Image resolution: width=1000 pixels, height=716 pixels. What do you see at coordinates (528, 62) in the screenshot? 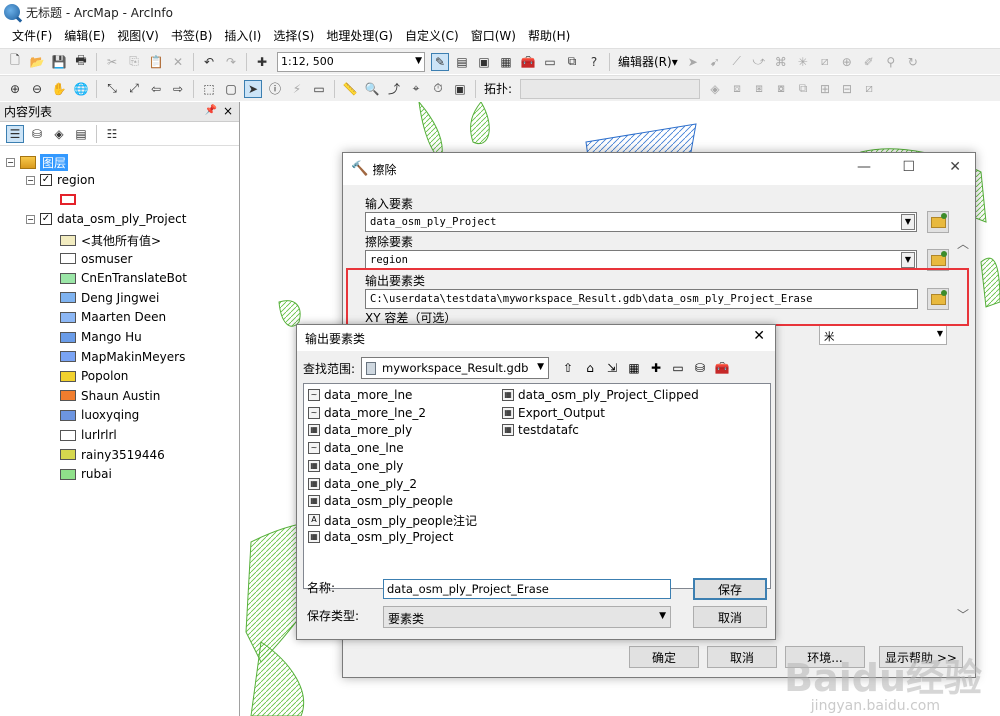
I see `arctoolbox-icon: 🧰` at bounding box center [528, 62].